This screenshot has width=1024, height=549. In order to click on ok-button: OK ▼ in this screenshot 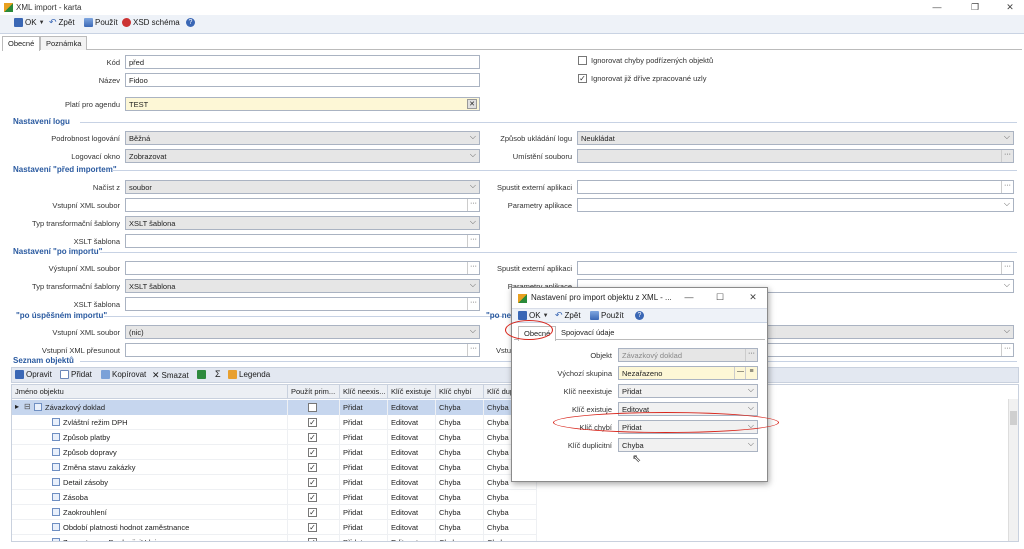, I will do `click(29, 22)`.